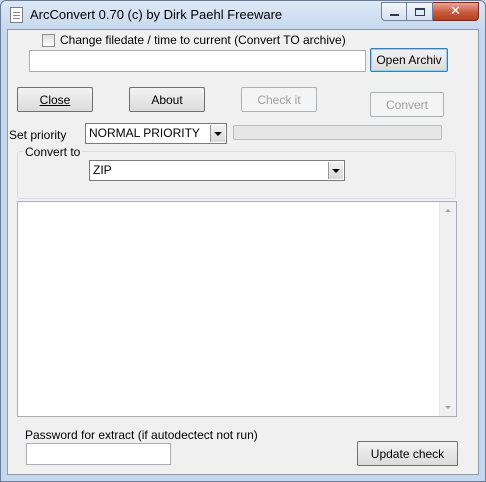  I want to click on about-button: About, so click(167, 99).